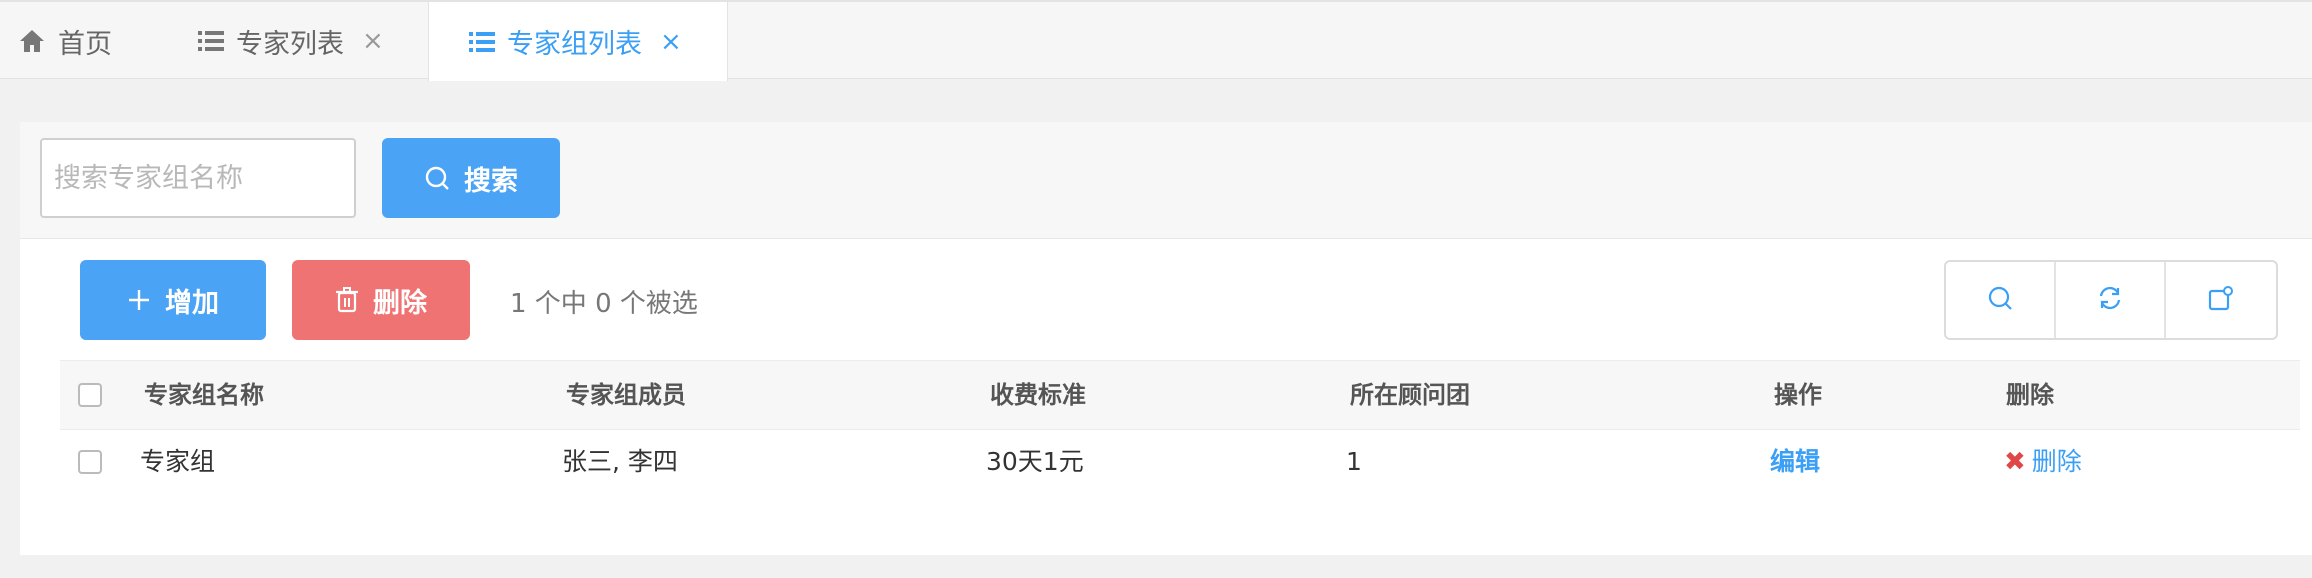 This screenshot has width=2312, height=578. What do you see at coordinates (400, 303) in the screenshot?
I see `delete-button-label: 删除` at bounding box center [400, 303].